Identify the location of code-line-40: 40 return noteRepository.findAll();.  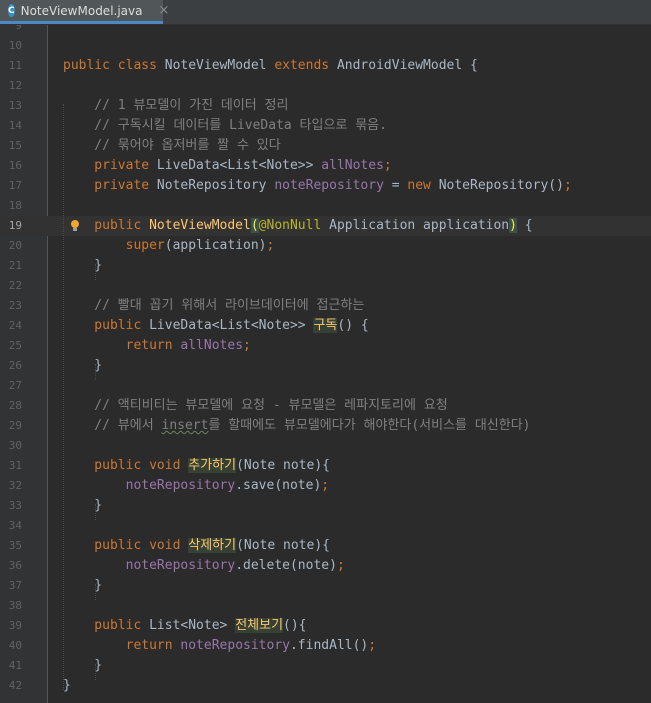
(325, 646).